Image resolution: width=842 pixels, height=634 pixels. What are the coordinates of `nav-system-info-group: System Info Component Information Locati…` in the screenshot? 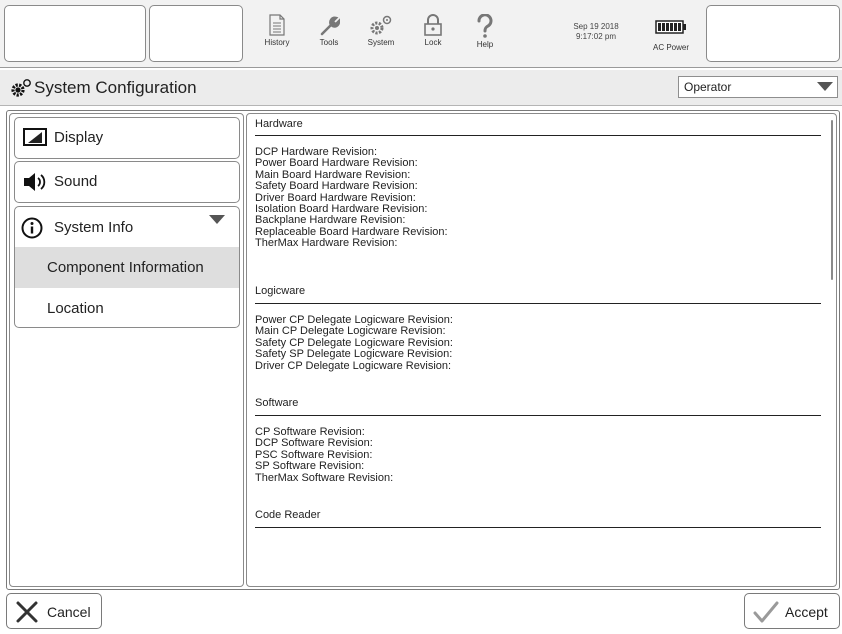 It's located at (127, 267).